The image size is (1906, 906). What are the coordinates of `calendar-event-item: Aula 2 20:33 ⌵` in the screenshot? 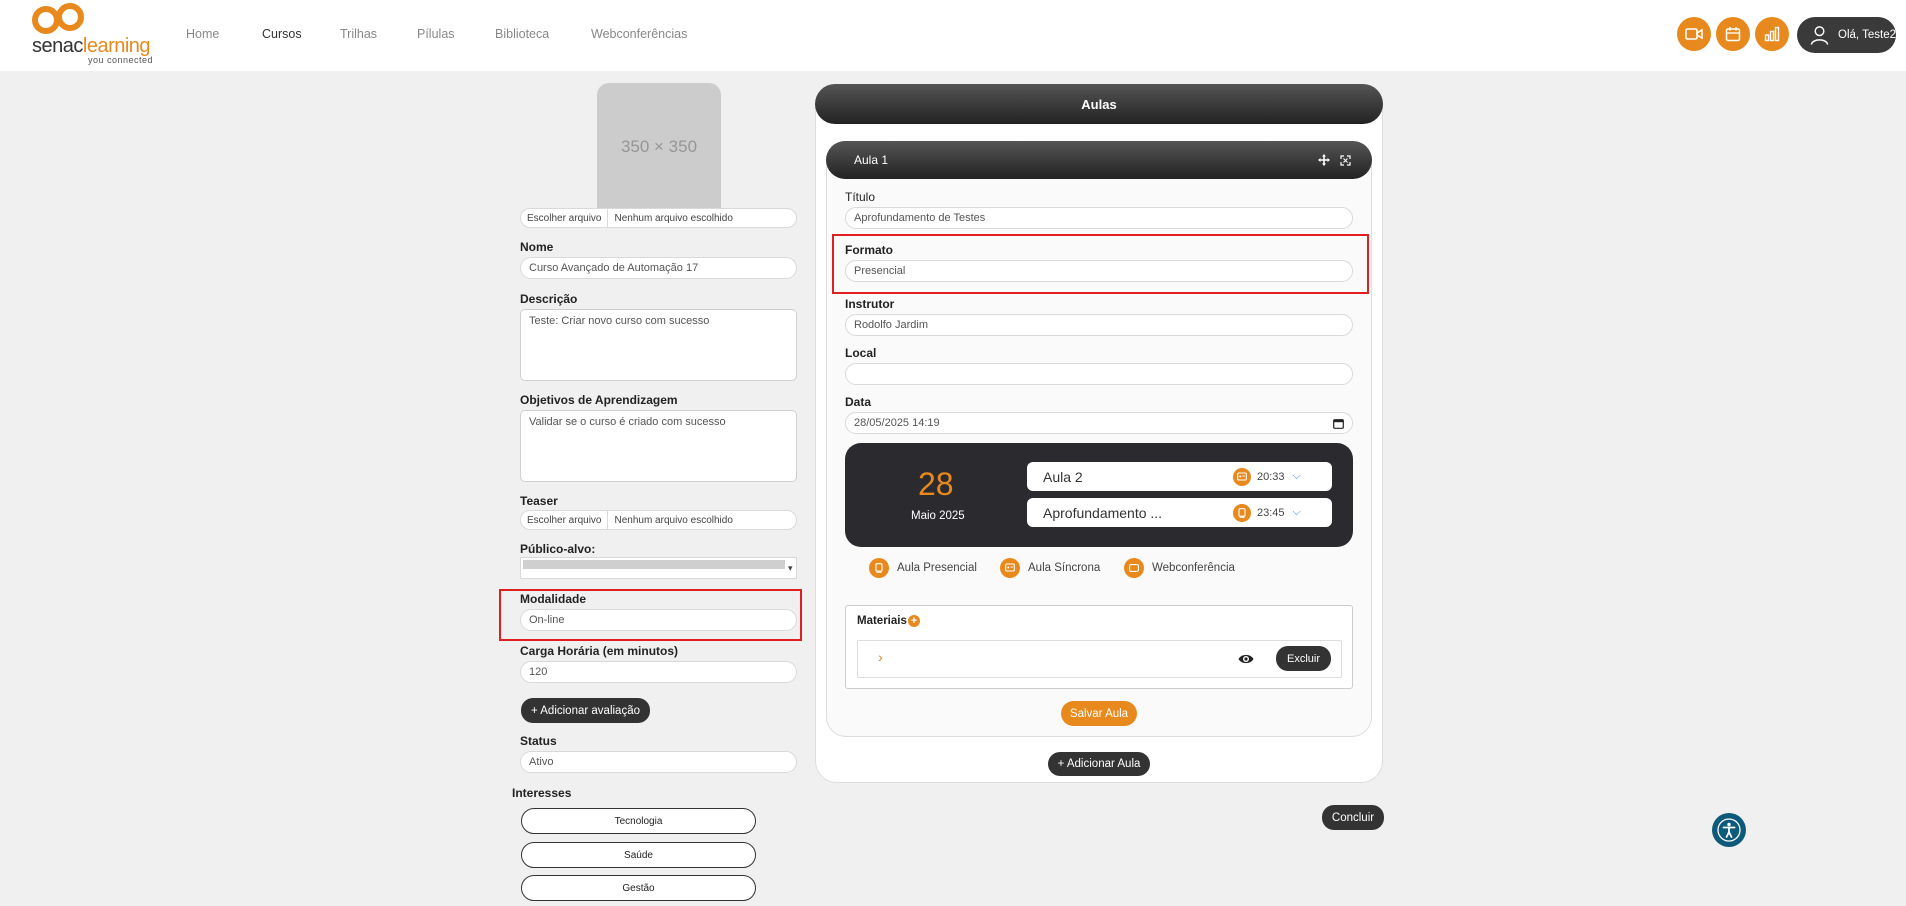 It's located at (1179, 476).